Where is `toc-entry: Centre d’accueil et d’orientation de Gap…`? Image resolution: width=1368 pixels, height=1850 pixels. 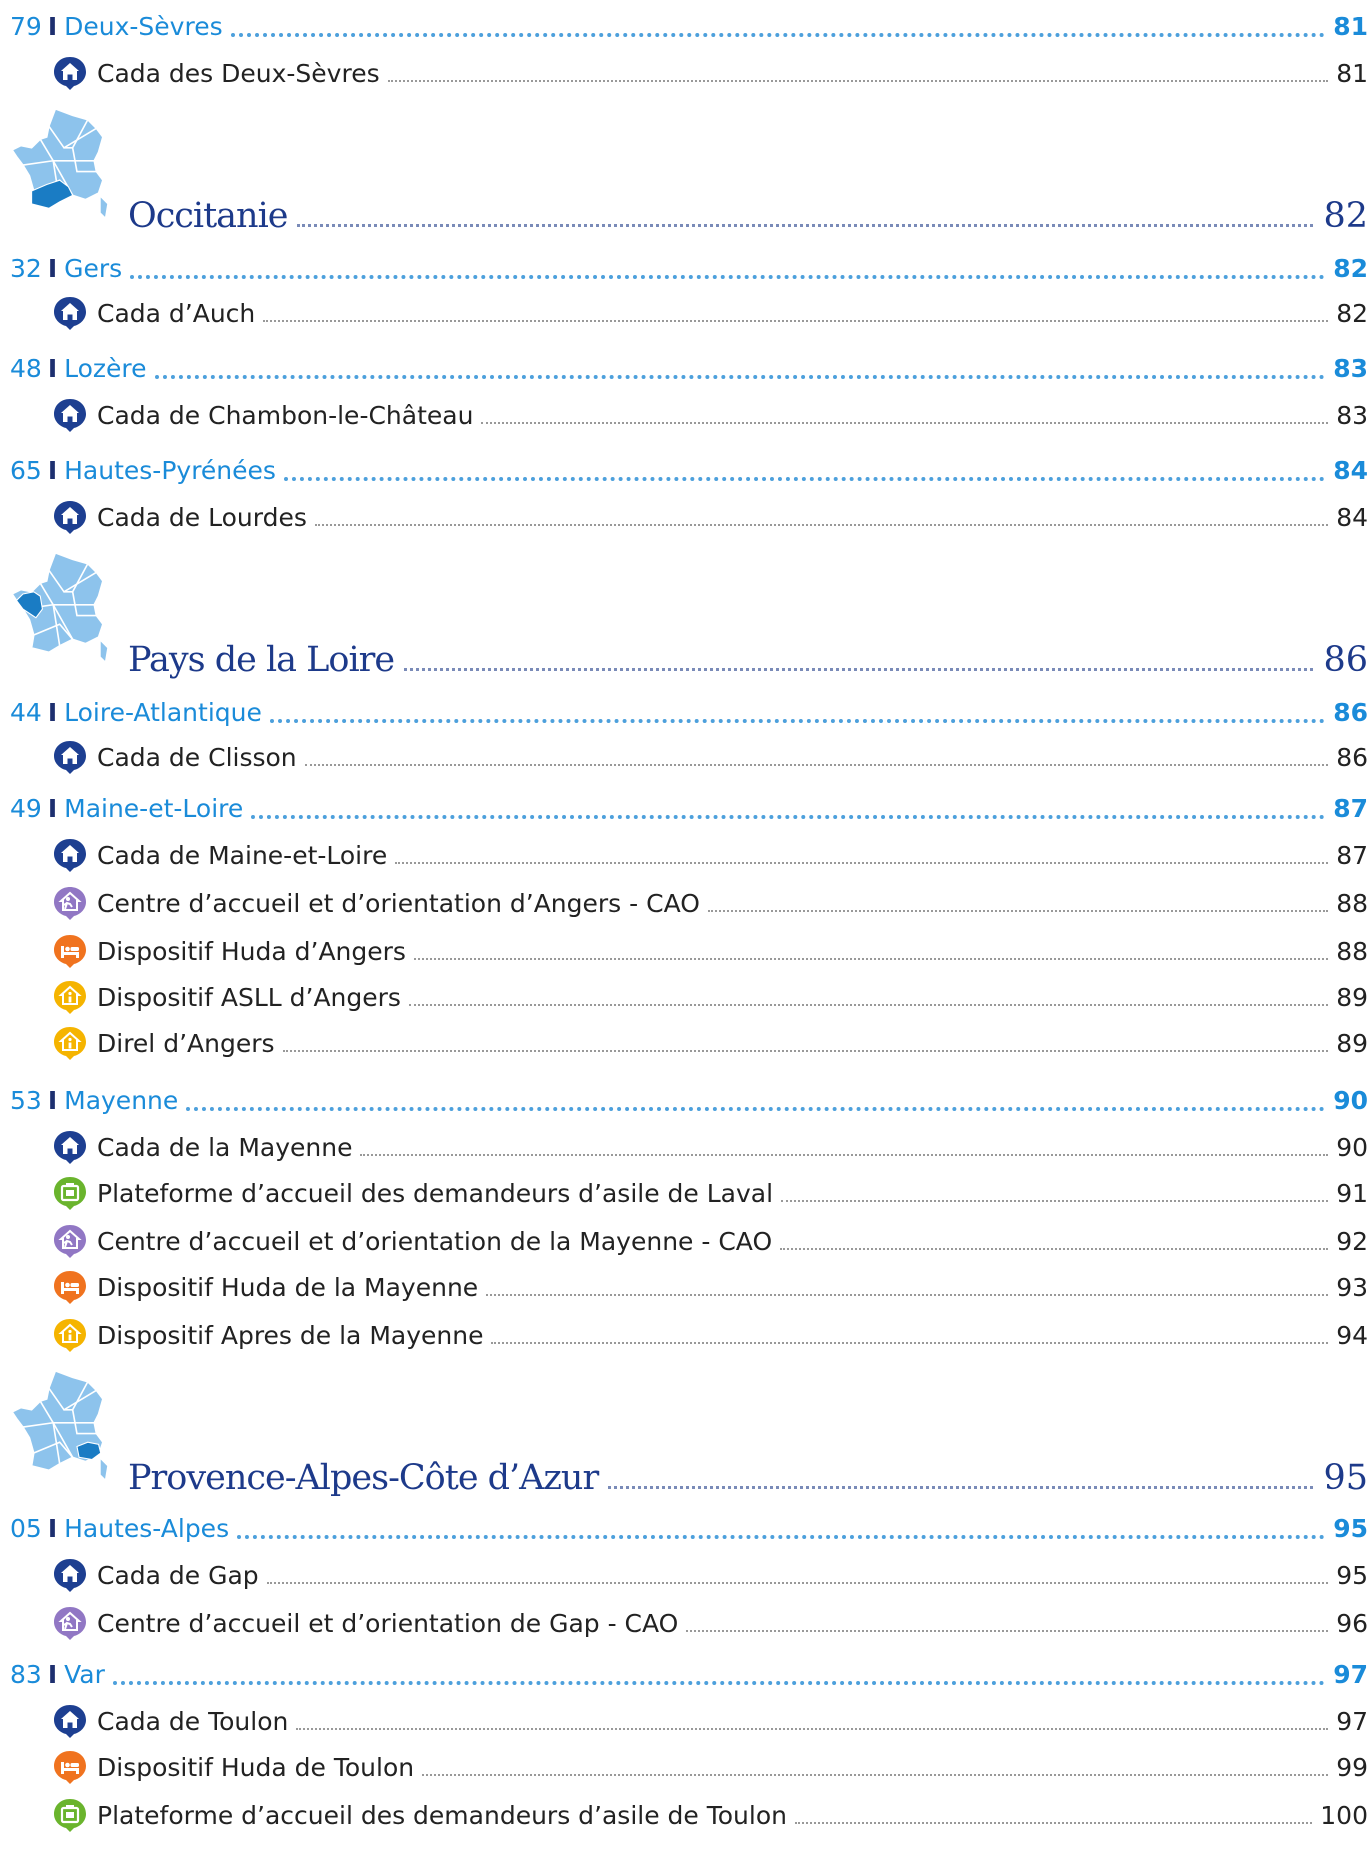
toc-entry: Centre d’accueil et d’orientation de Gap… is located at coordinates (710, 1623).